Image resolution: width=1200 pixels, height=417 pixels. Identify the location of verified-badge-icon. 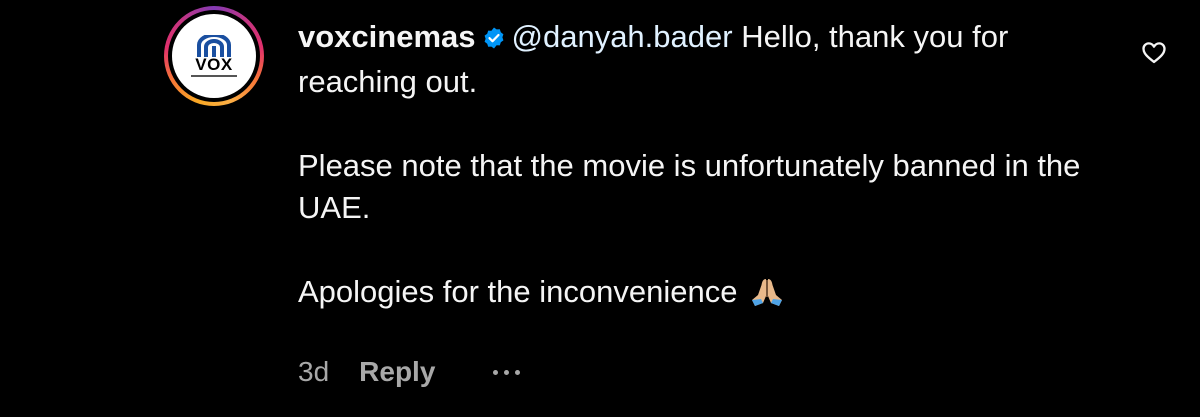
(494, 40).